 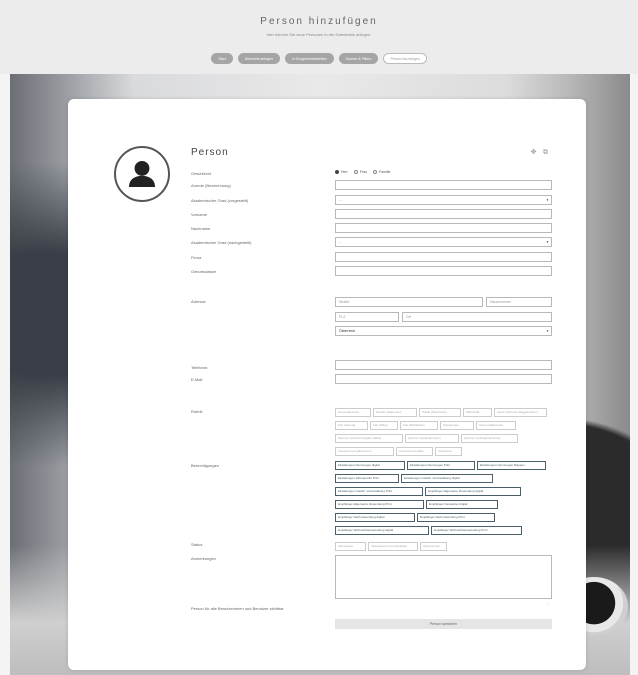 What do you see at coordinates (476, 530) in the screenshot?
I see `permission-chip: Empfänger Weihnachtszuwendung Print` at bounding box center [476, 530].